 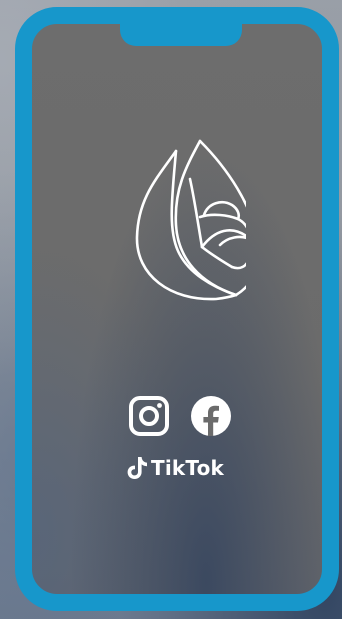 I want to click on instagram-icon, so click(x=149, y=416).